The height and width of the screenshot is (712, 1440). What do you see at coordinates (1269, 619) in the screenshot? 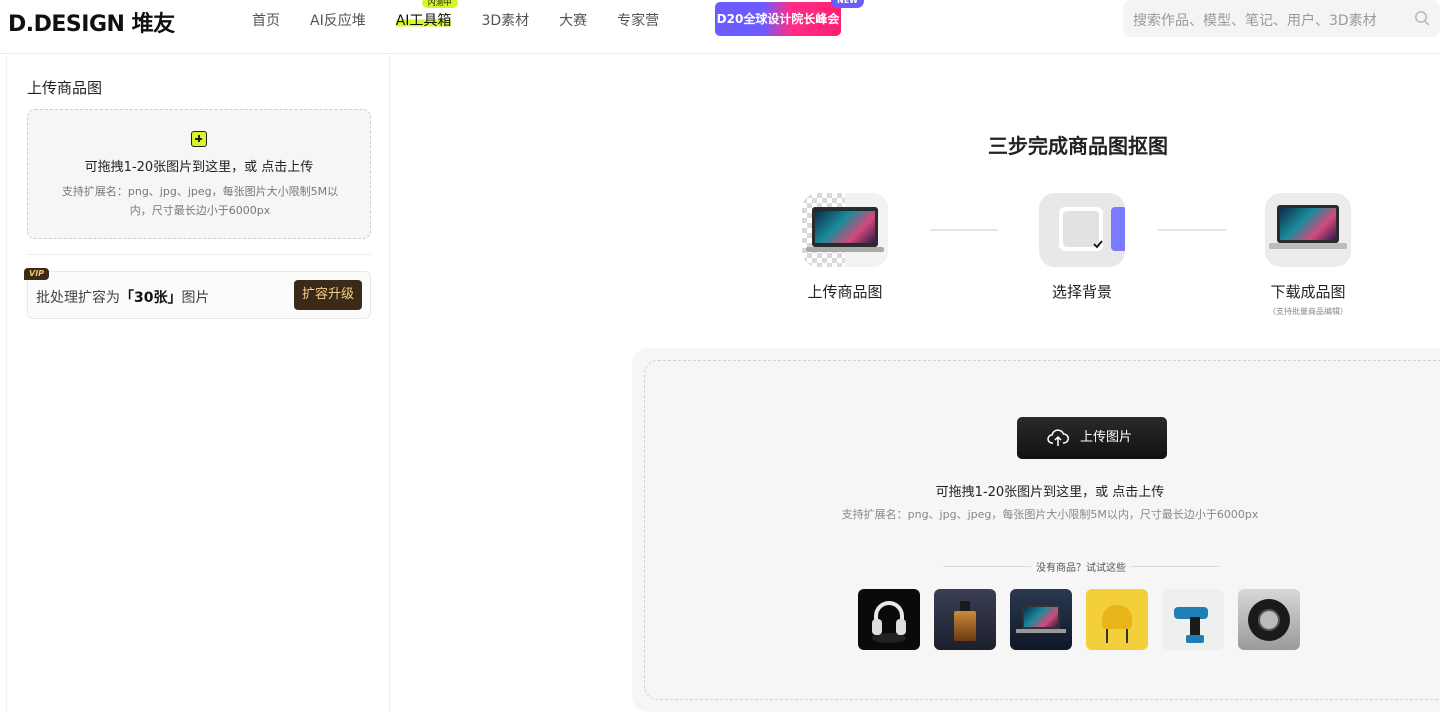
I see `sample-tire` at bounding box center [1269, 619].